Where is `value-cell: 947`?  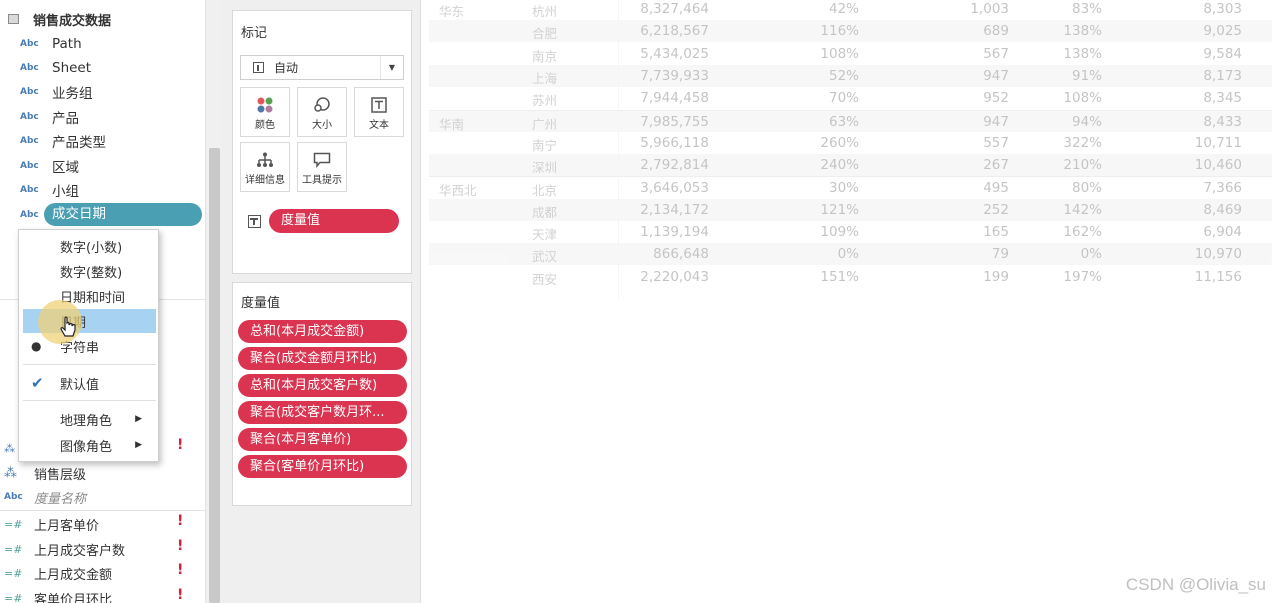
value-cell: 947 is located at coordinates (996, 121).